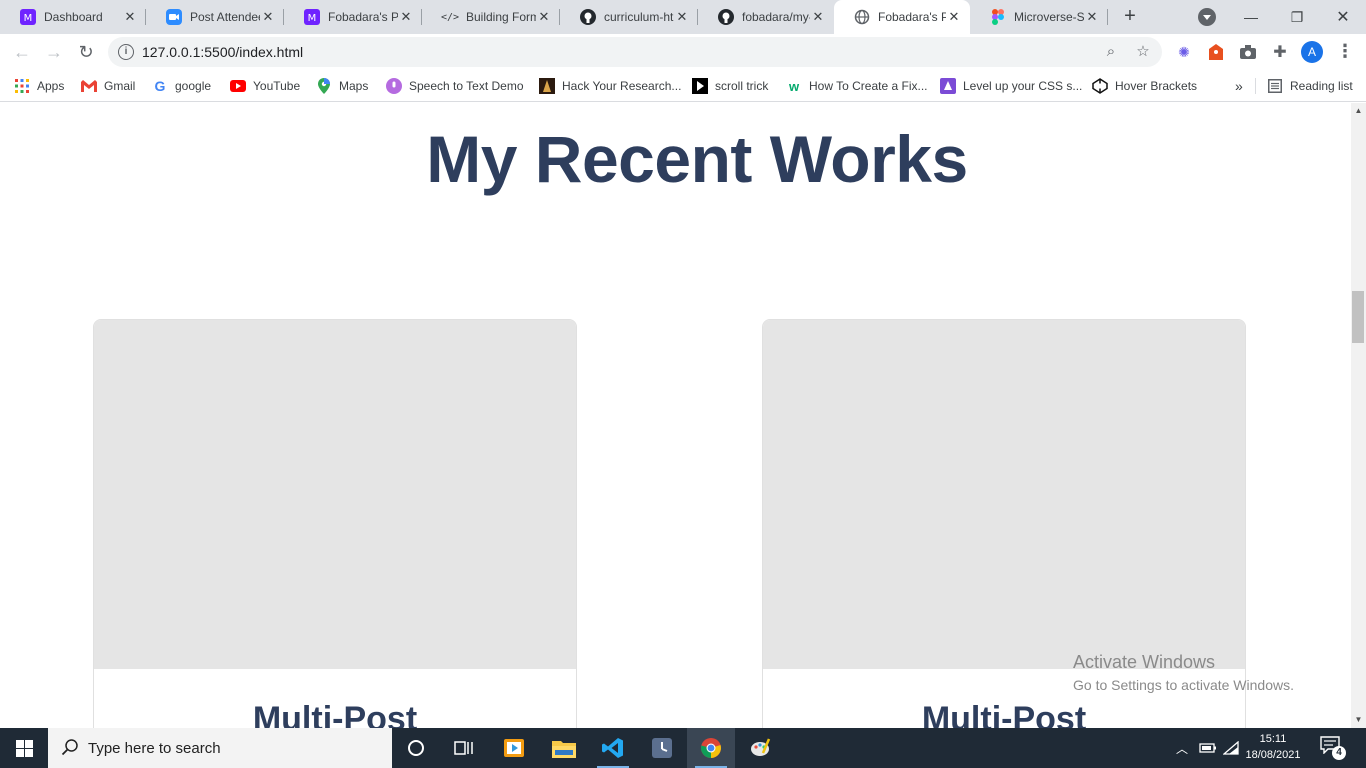 The height and width of the screenshot is (768, 1366). Describe the element at coordinates (697, 159) in the screenshot. I see `page-title: My Recent Works` at that location.